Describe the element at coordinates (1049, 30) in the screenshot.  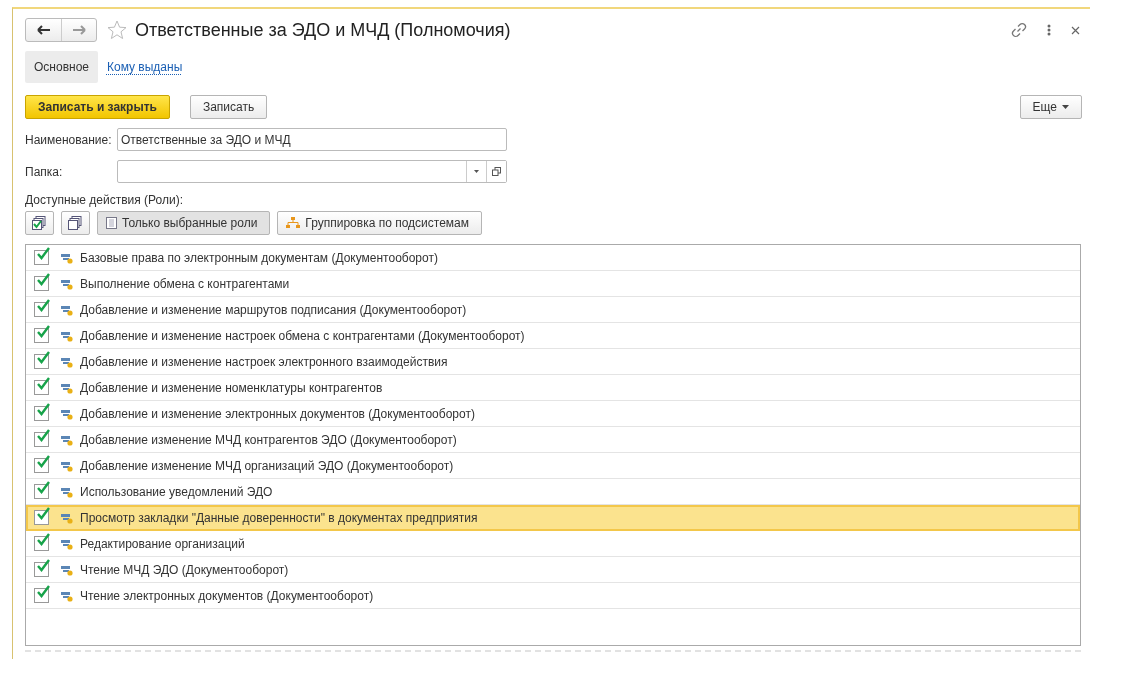
I see `more-menu-icon` at that location.